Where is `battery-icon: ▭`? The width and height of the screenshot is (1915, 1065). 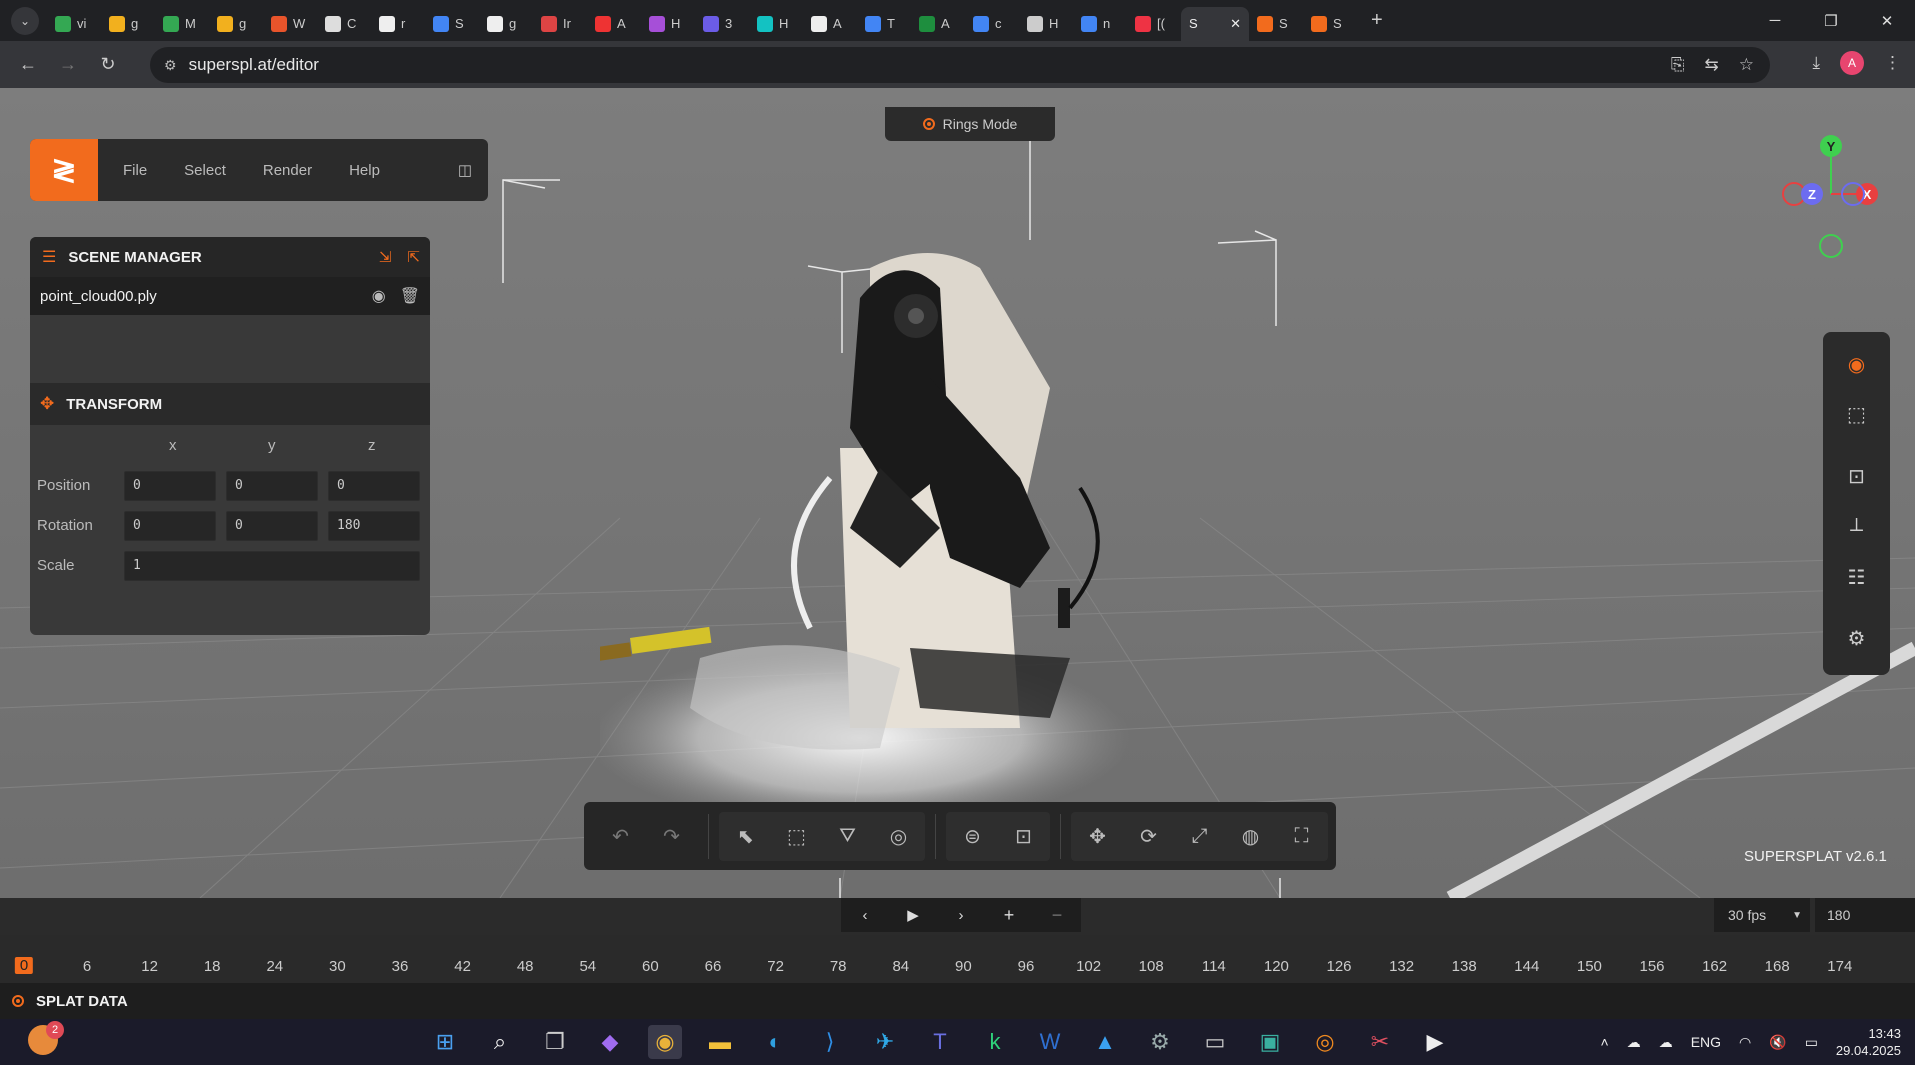
battery-icon: ▭ is located at coordinates (1811, 1042).